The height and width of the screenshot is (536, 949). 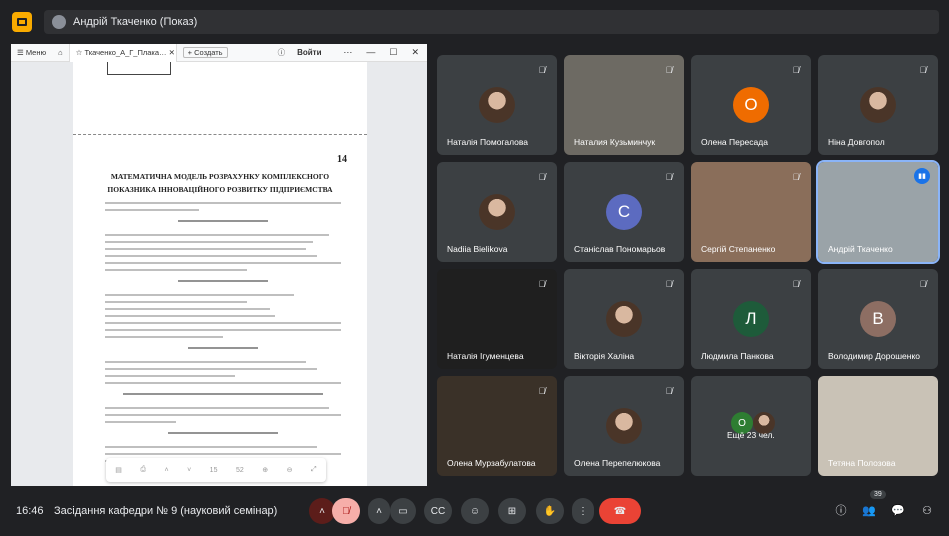 What do you see at coordinates (841, 510) in the screenshot?
I see `info-icon: ⓘ` at bounding box center [841, 510].